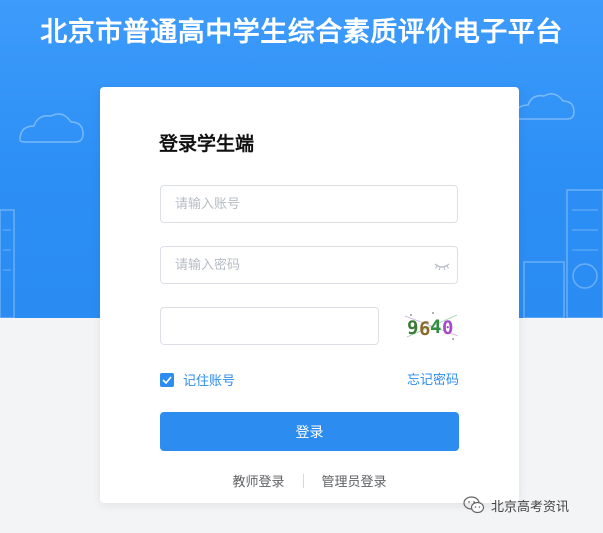 The width and height of the screenshot is (603, 533). What do you see at coordinates (447, 328) in the screenshot?
I see `svg-text: 0` at bounding box center [447, 328].